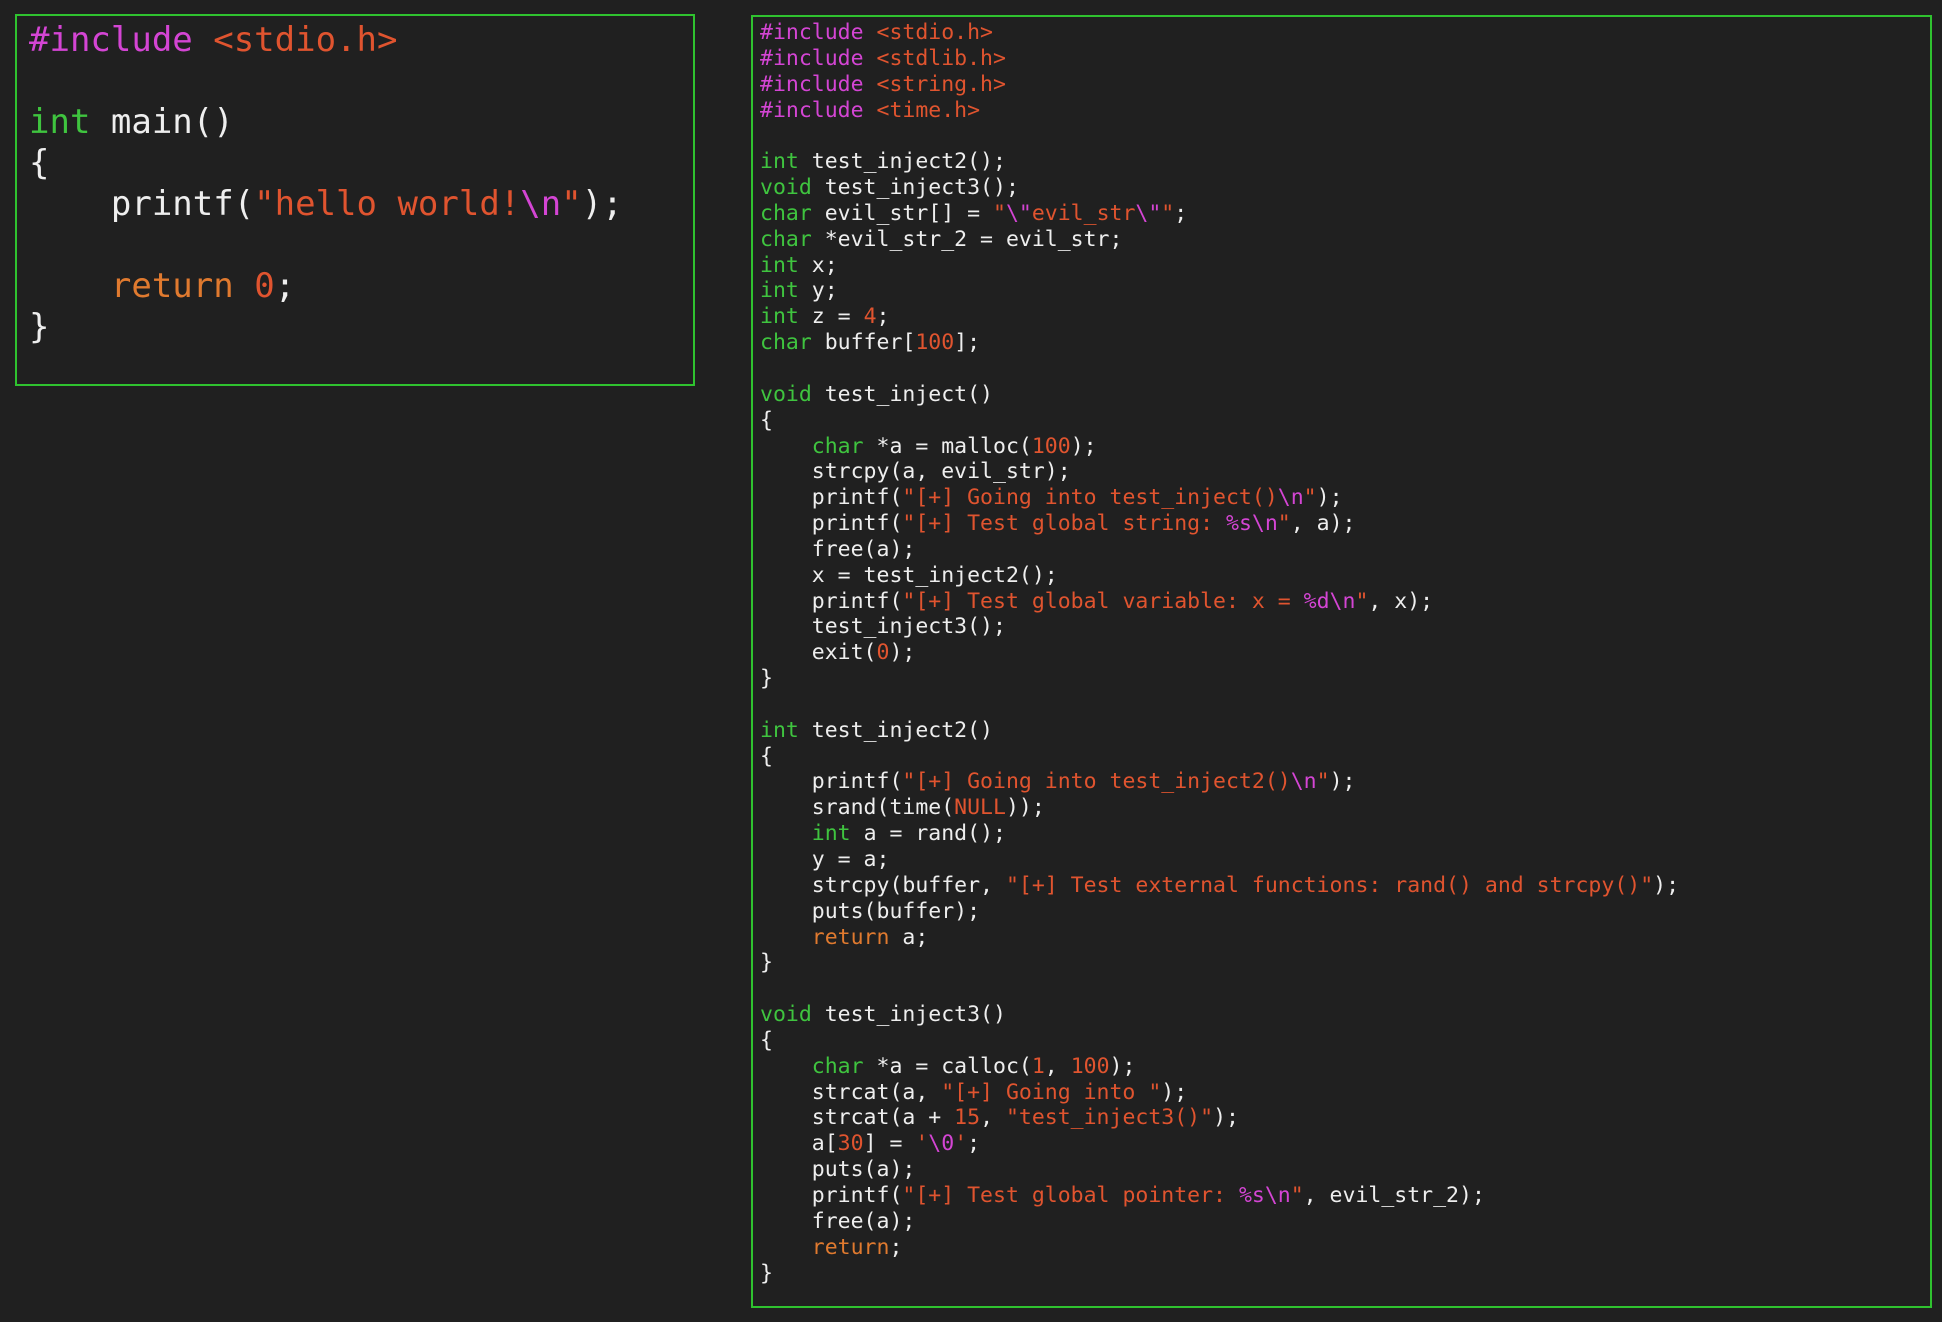  Describe the element at coordinates (851, 1092) in the screenshot. I see `code-token: strcat(a,` at that location.